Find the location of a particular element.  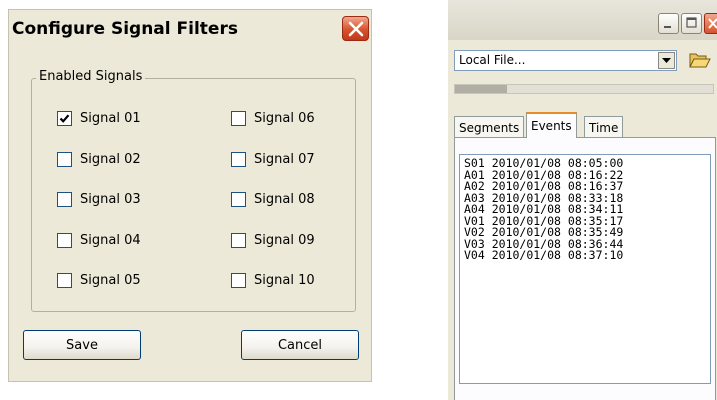

progress-fill is located at coordinates (481, 89).